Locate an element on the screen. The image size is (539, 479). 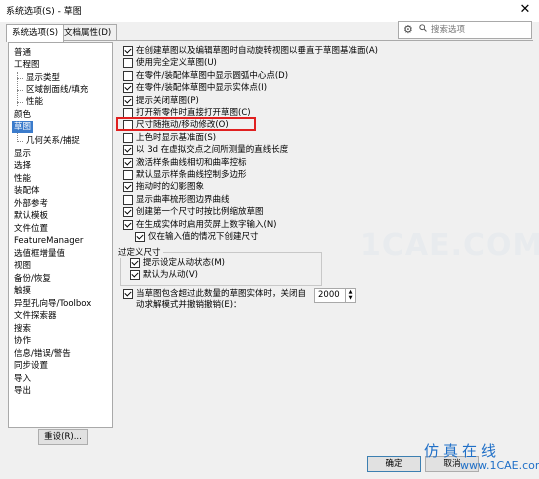
nav-item-spin-box-increments: 选值框增量值 is located at coordinates (39, 254).